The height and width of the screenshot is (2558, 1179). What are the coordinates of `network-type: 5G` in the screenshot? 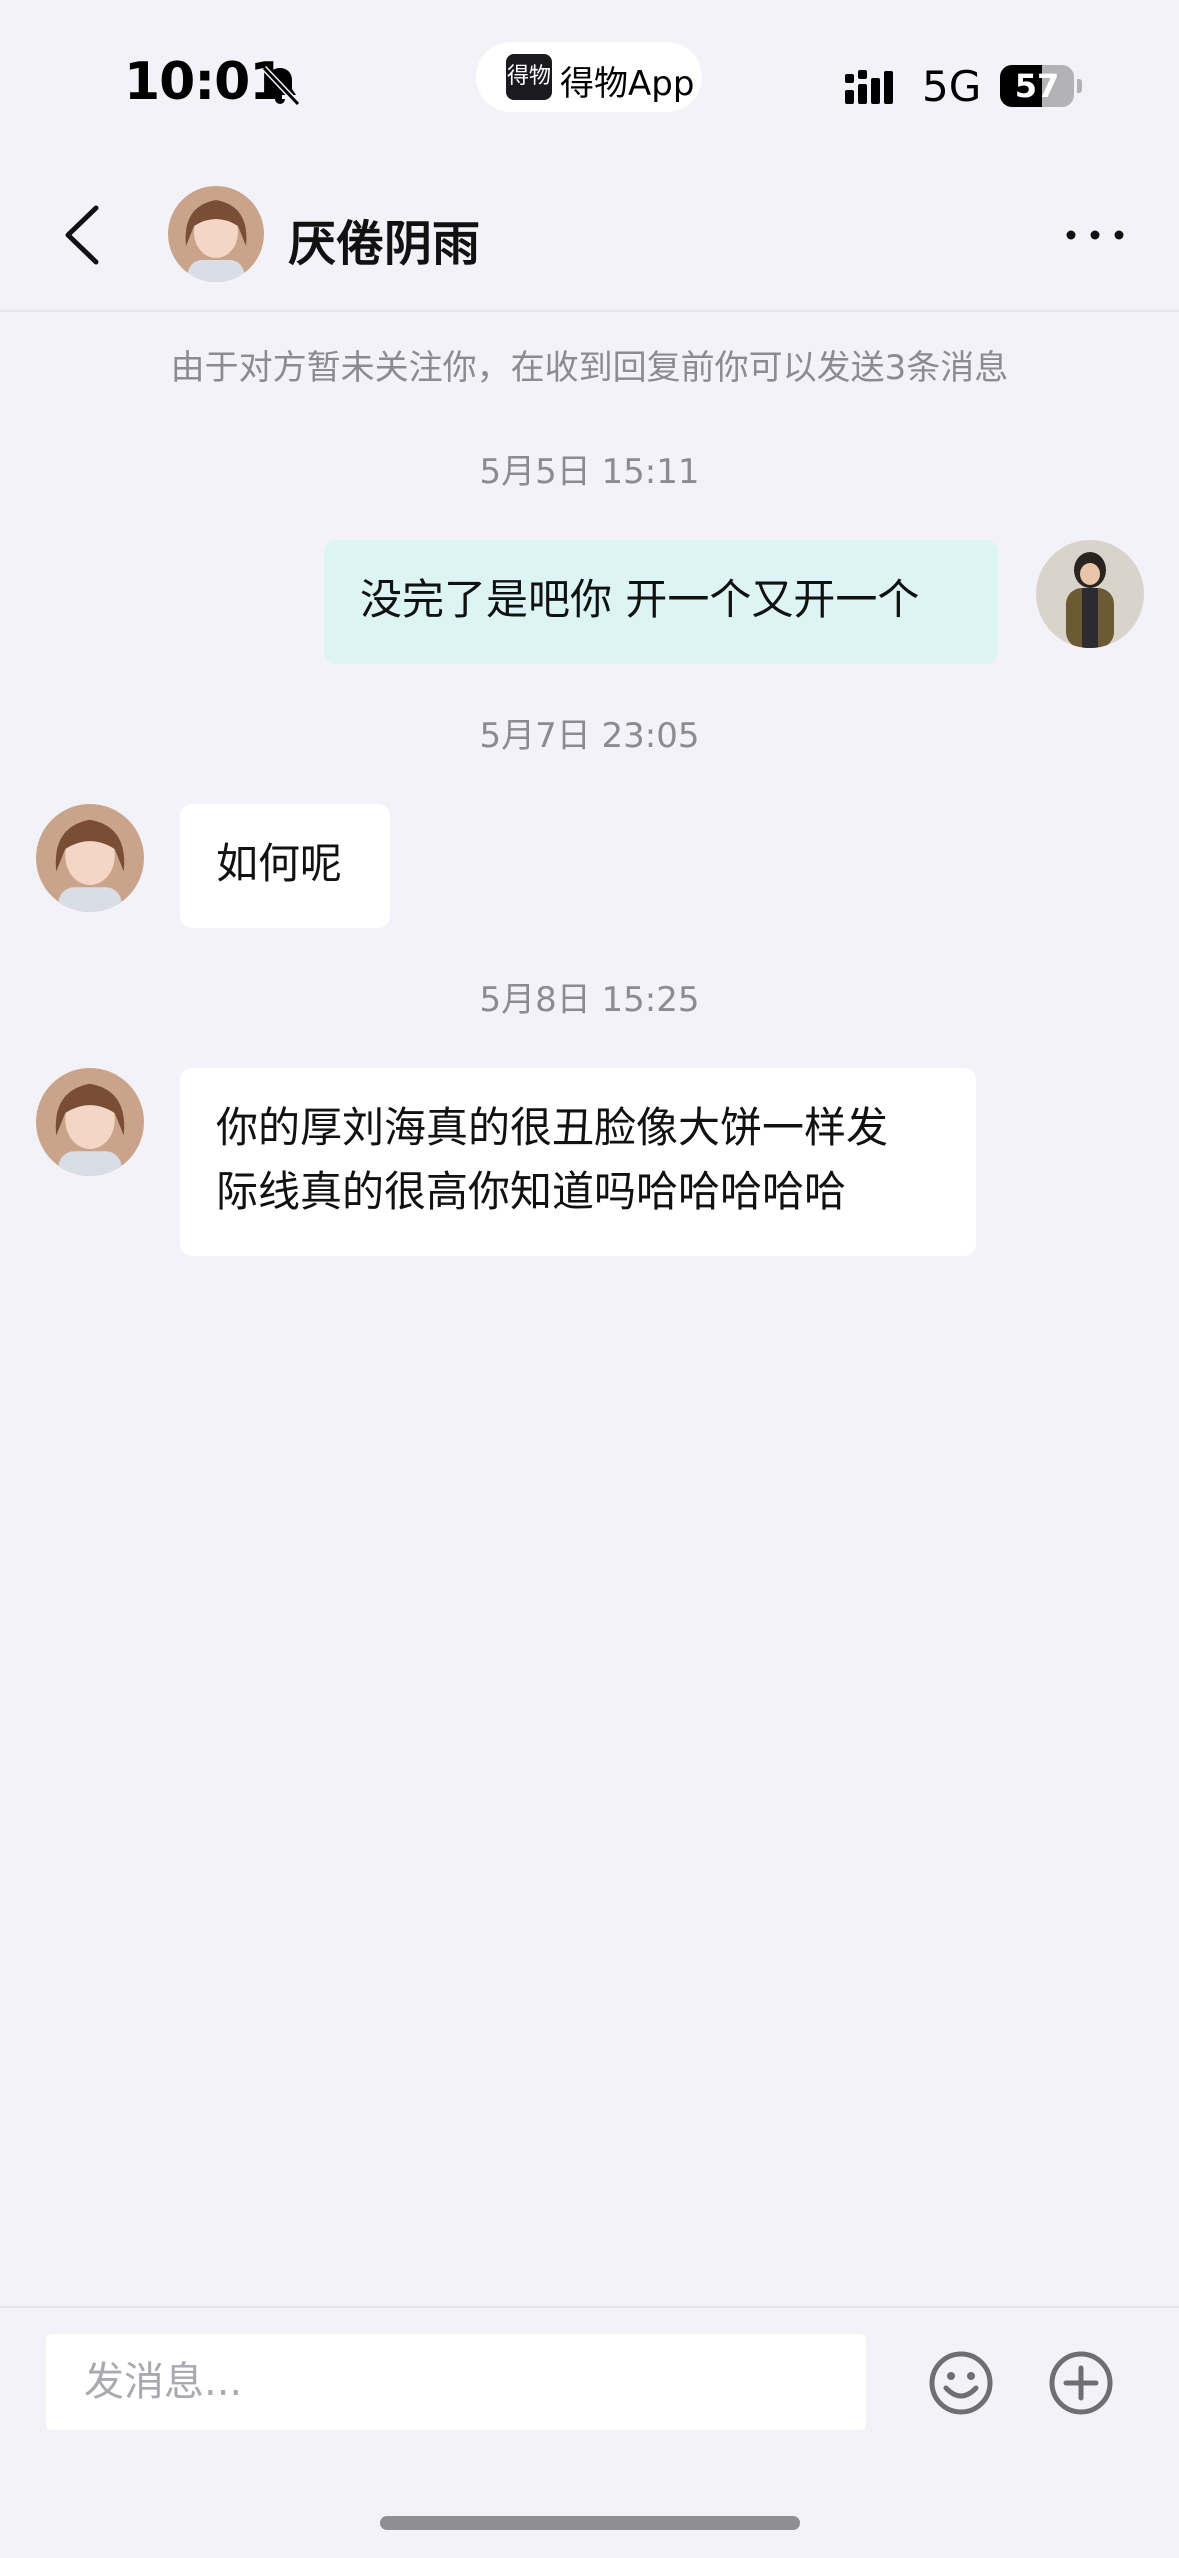 It's located at (952, 86).